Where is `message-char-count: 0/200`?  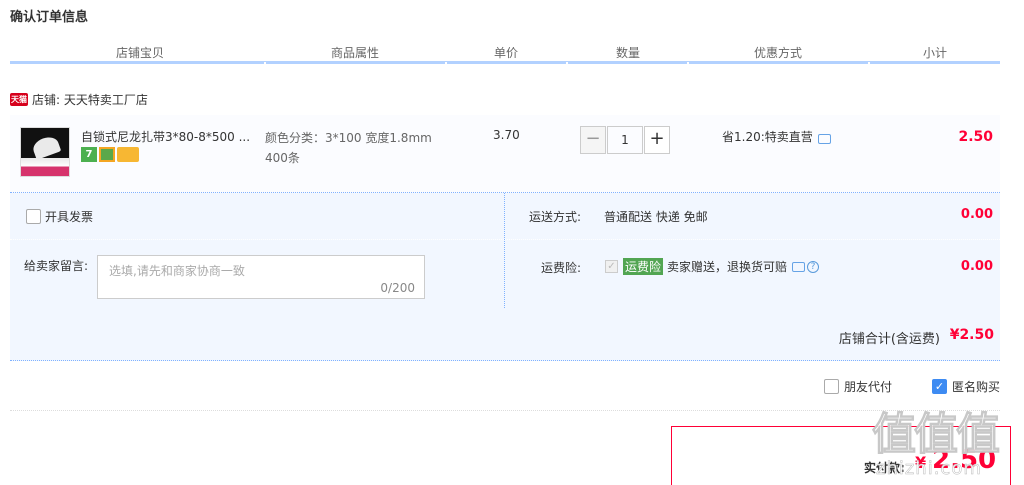
message-char-count: 0/200 is located at coordinates (397, 288).